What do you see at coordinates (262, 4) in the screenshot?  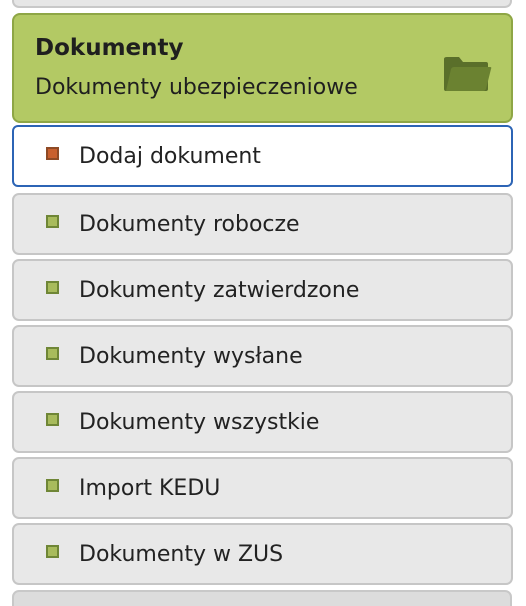 I see `previous-menu-item-partial` at bounding box center [262, 4].